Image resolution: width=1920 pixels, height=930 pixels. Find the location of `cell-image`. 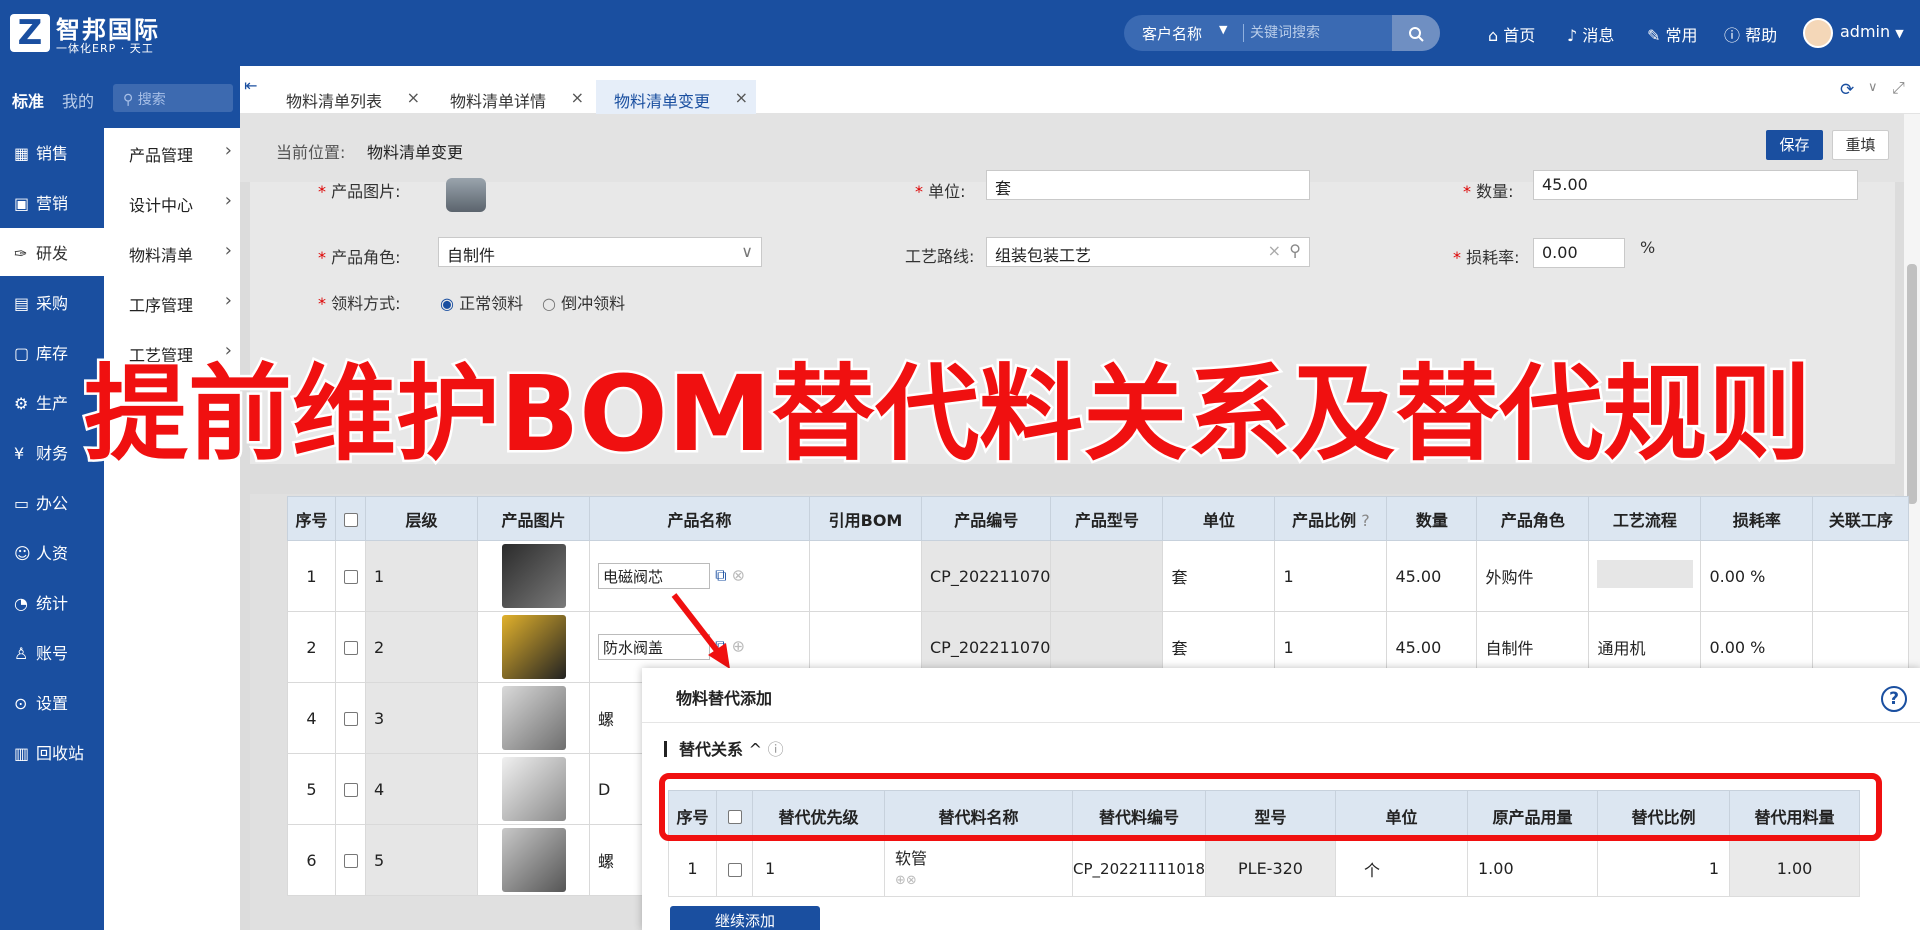

cell-image is located at coordinates (533, 860).